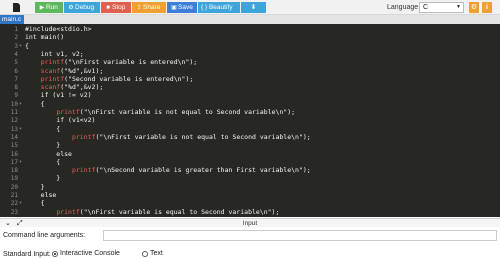  I want to click on stop-label: Stop, so click(119, 7).